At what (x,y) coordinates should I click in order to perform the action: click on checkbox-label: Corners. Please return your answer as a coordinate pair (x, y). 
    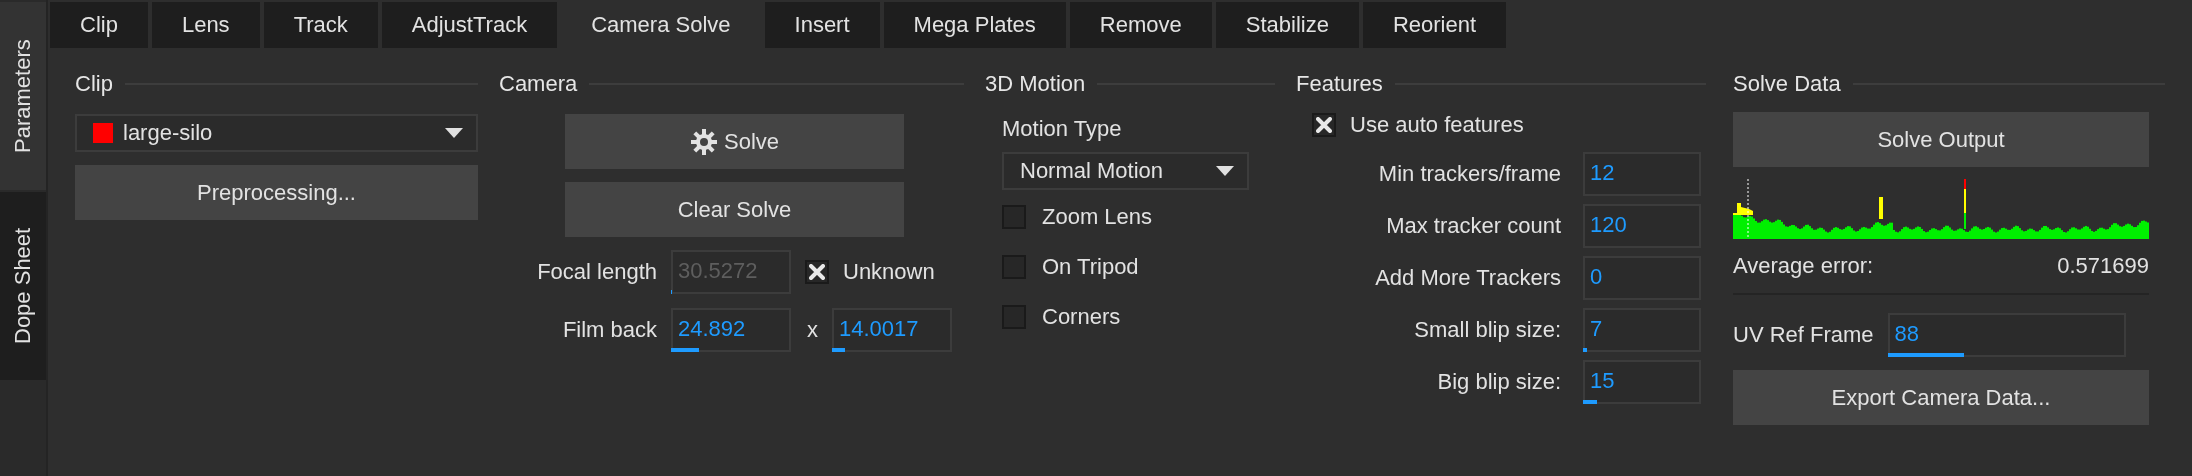
    Looking at the image, I should click on (1081, 317).